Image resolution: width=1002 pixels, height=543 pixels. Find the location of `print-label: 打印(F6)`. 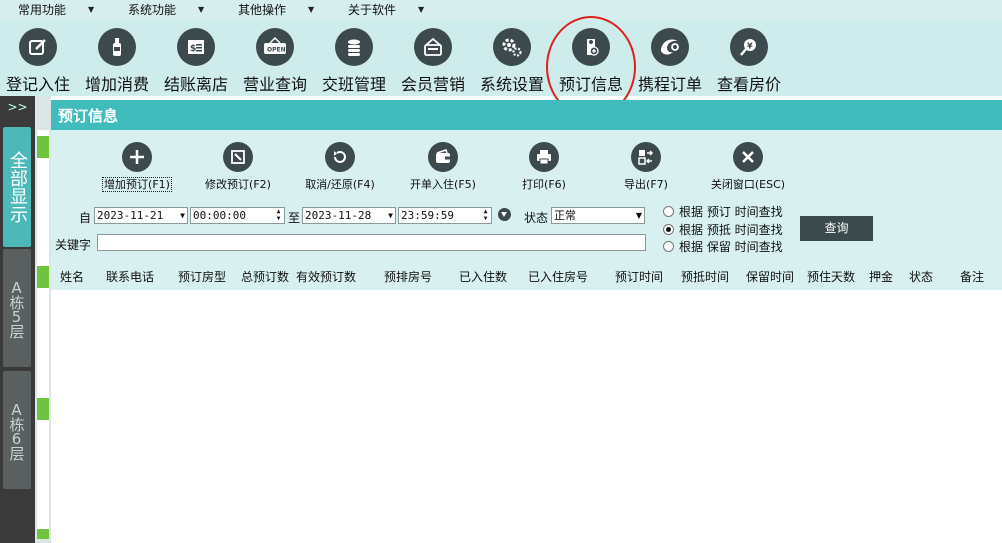

print-label: 打印(F6) is located at coordinates (544, 184).